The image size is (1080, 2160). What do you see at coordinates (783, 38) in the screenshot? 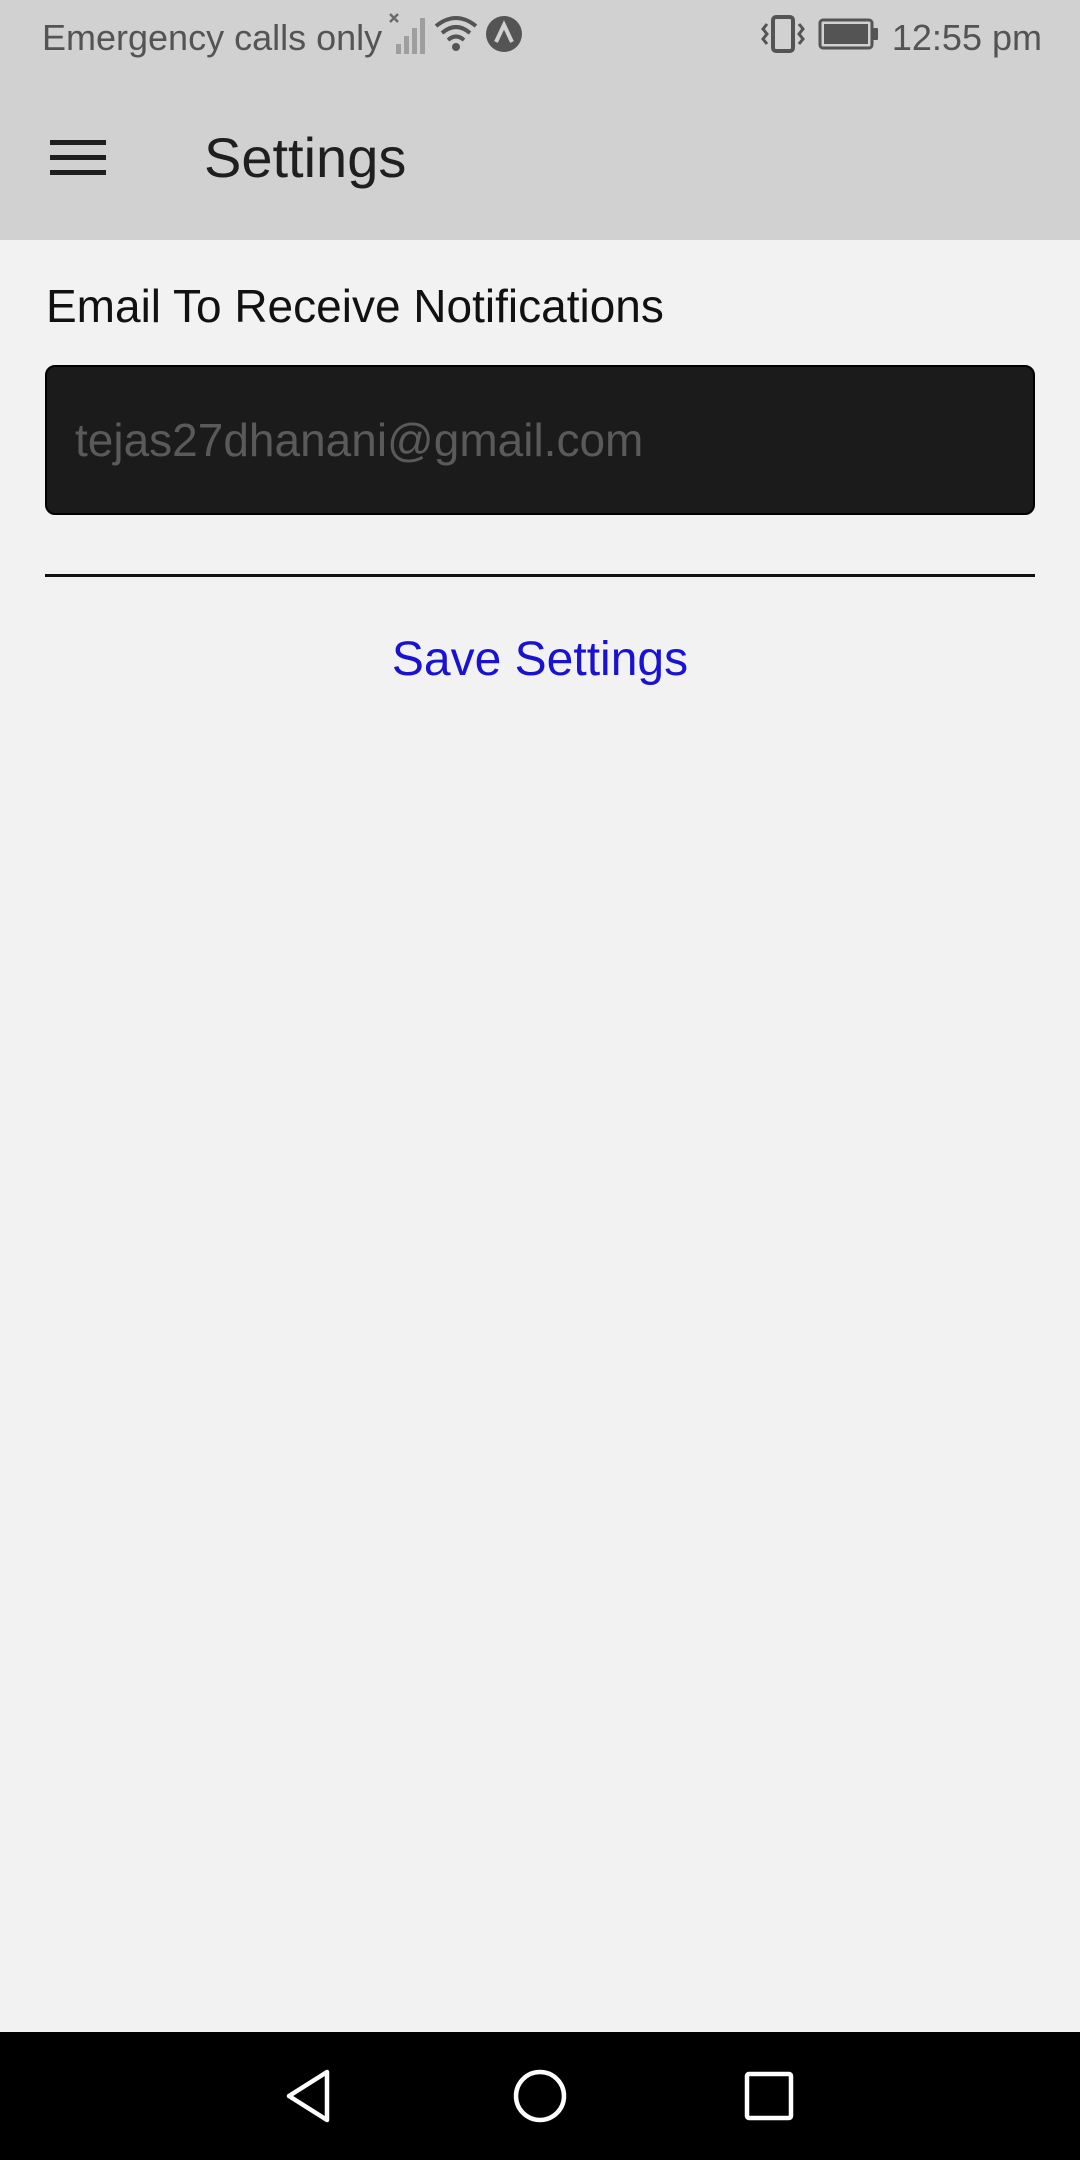
I see `vibrate-icon` at bounding box center [783, 38].